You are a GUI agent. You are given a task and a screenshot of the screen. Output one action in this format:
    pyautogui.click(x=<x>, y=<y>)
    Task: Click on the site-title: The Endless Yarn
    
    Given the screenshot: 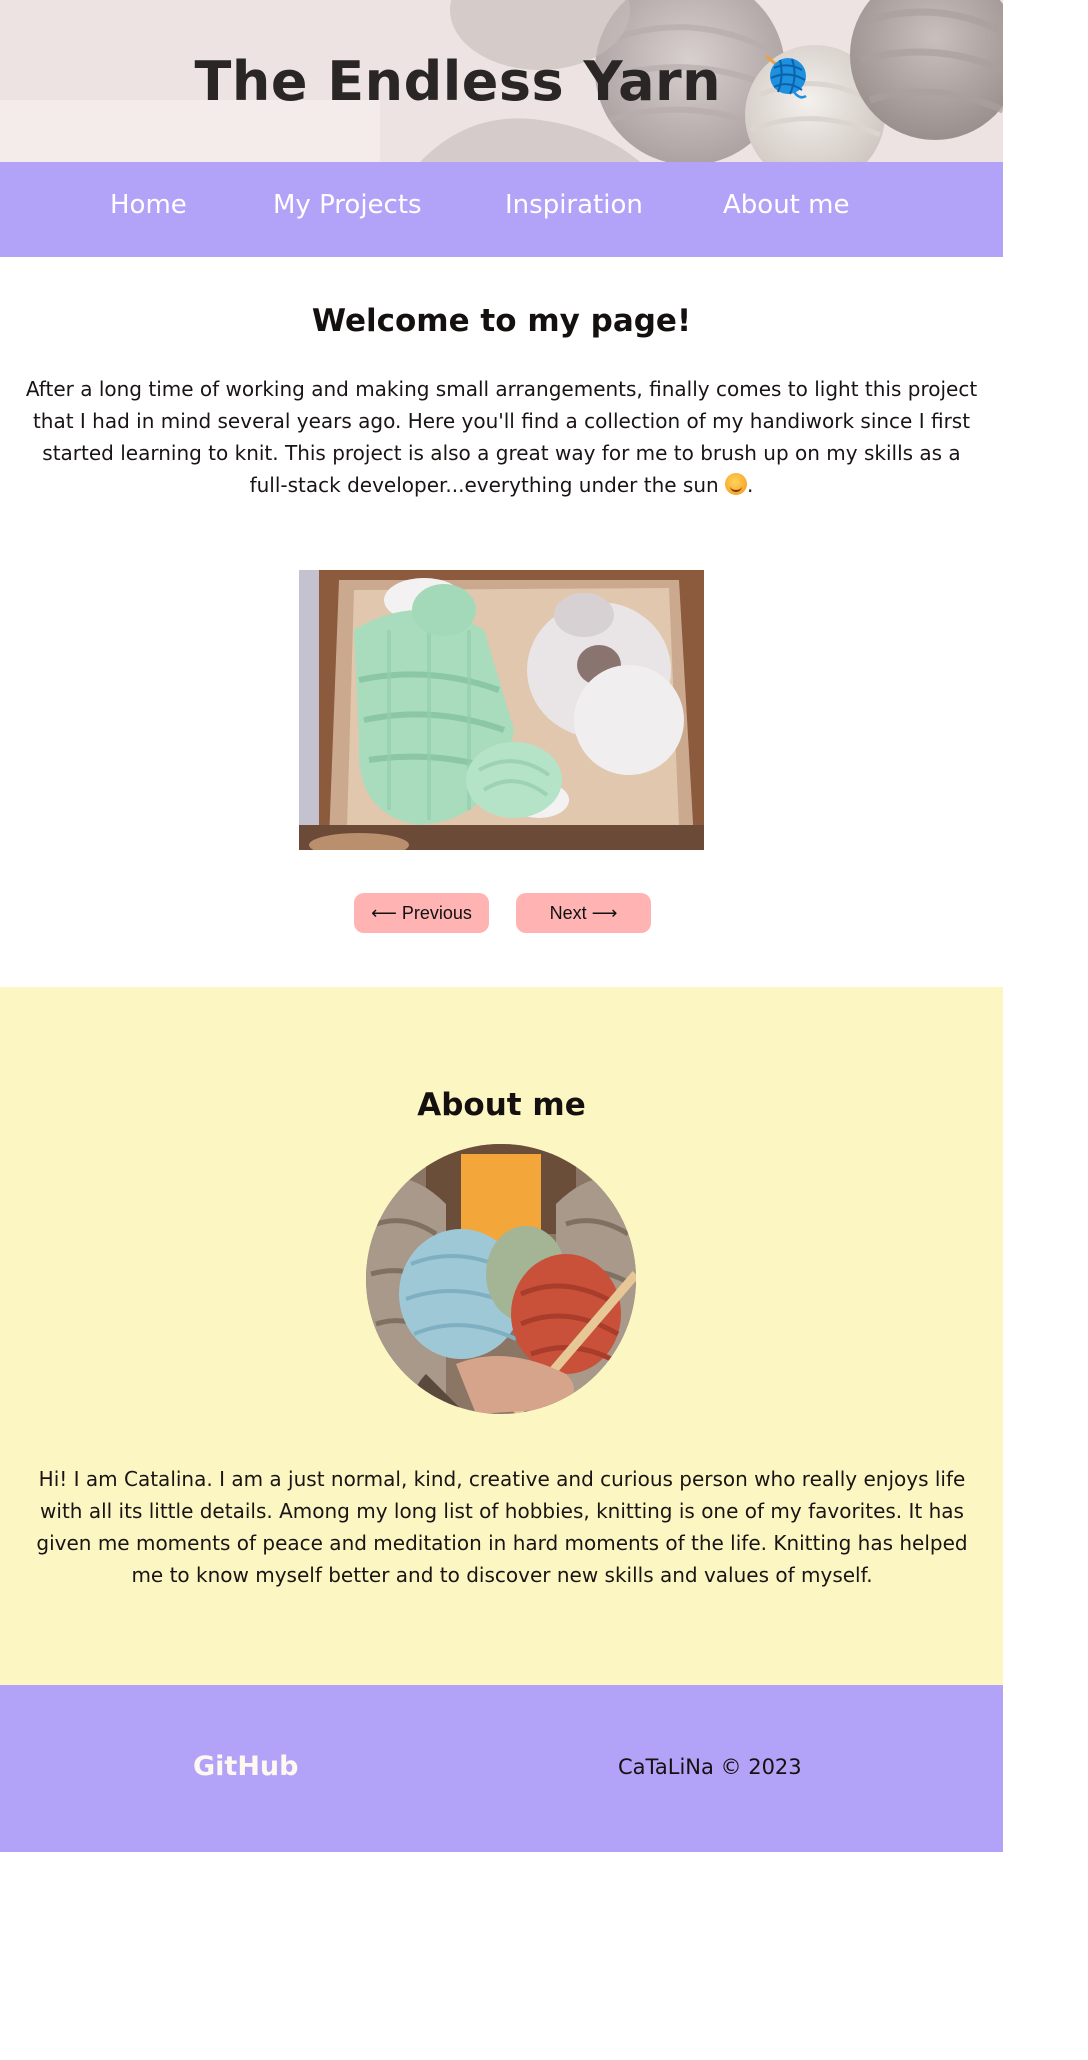 What is the action you would take?
    pyautogui.click(x=501, y=83)
    